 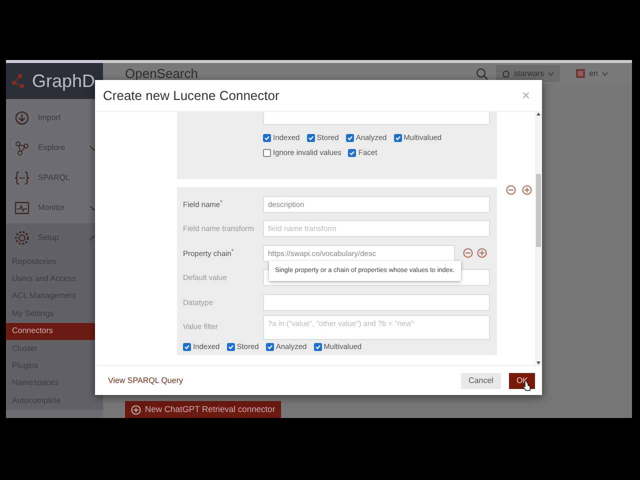 What do you see at coordinates (191, 95) in the screenshot?
I see `modal-title: Create new Lucene Connector` at bounding box center [191, 95].